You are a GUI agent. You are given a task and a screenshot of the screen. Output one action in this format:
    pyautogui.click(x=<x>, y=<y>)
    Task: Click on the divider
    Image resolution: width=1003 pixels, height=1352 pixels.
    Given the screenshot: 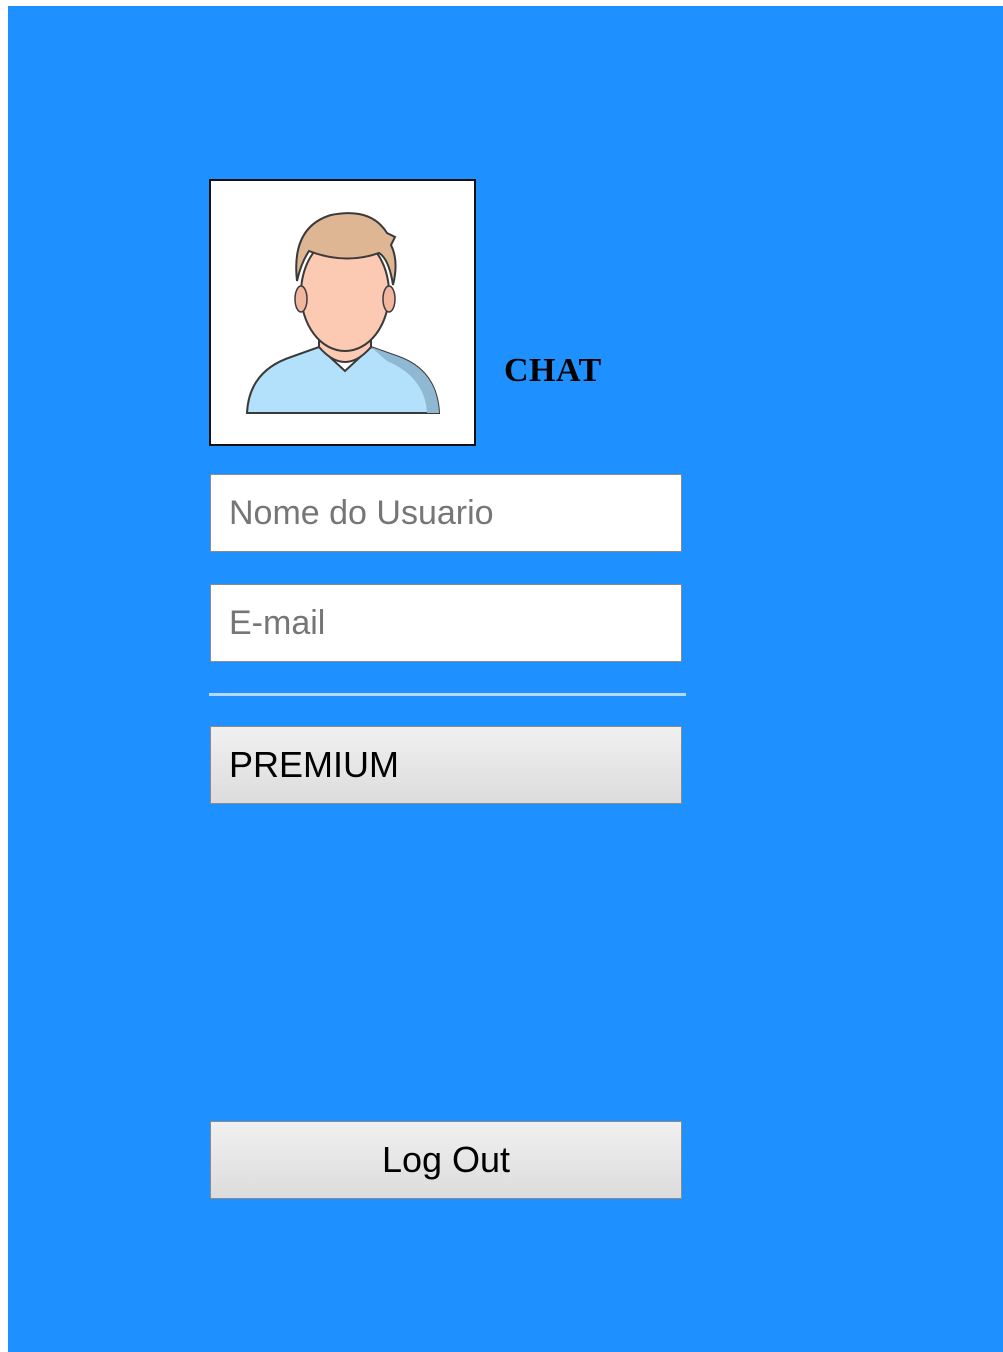 What is the action you would take?
    pyautogui.click(x=447, y=694)
    